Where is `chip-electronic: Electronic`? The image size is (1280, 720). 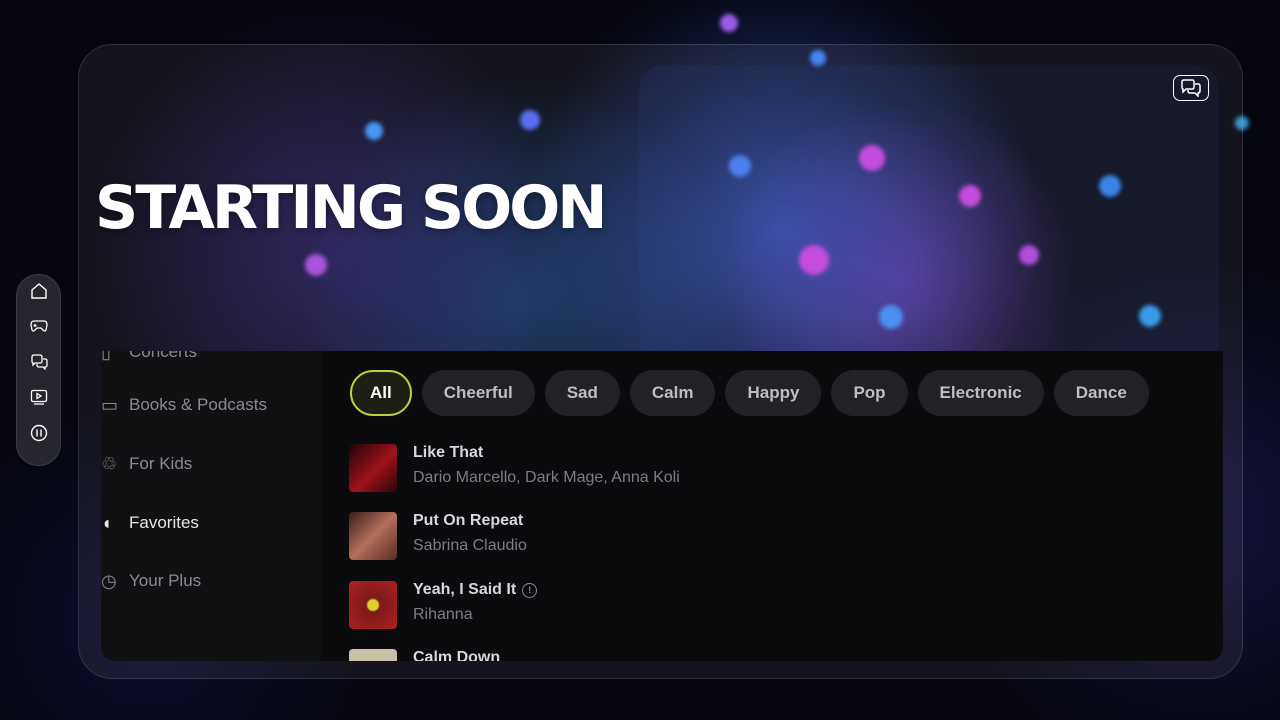
chip-electronic: Electronic is located at coordinates (980, 393).